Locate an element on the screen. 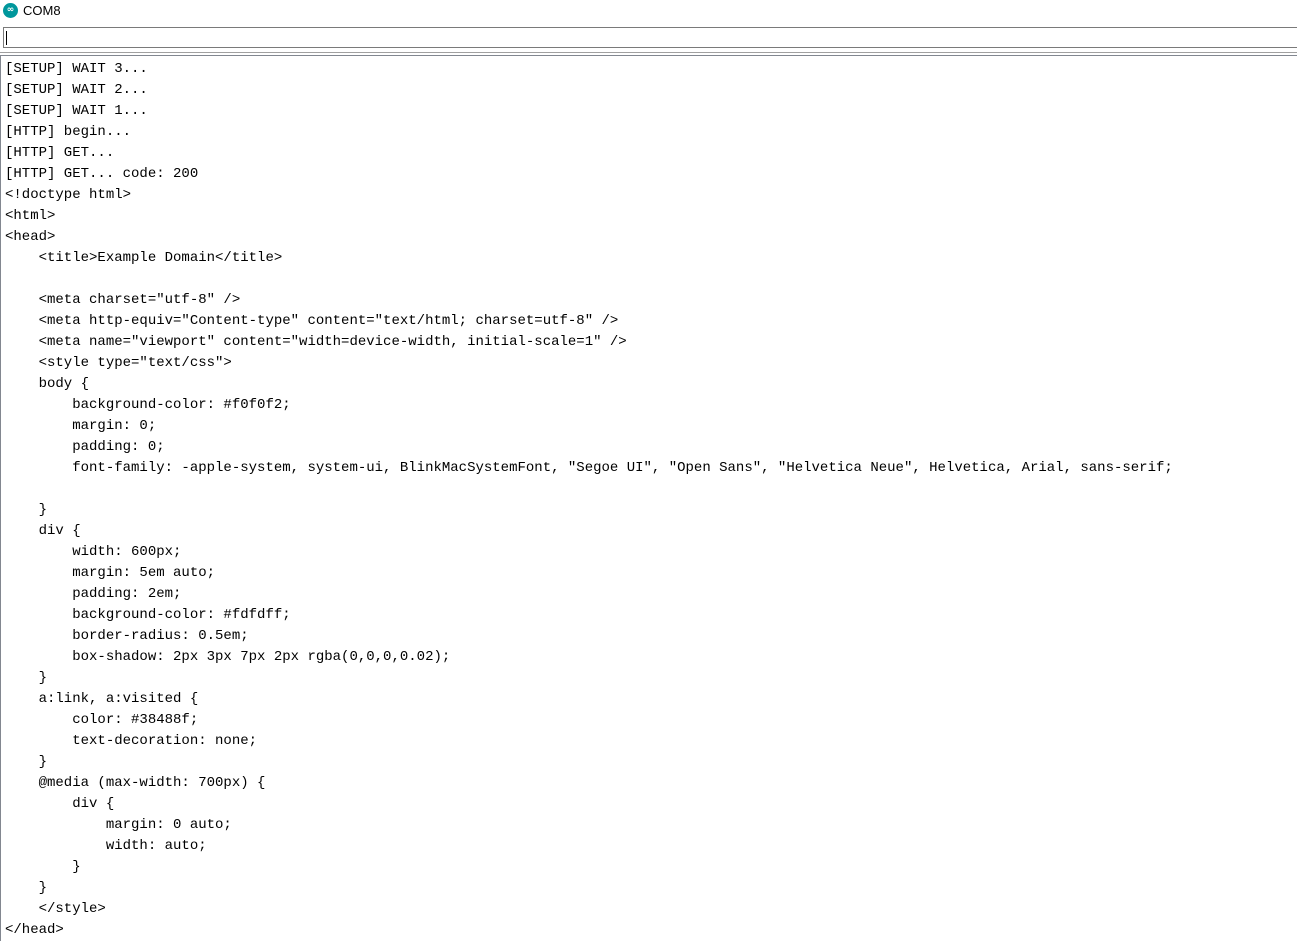  text-caret is located at coordinates (6, 38).